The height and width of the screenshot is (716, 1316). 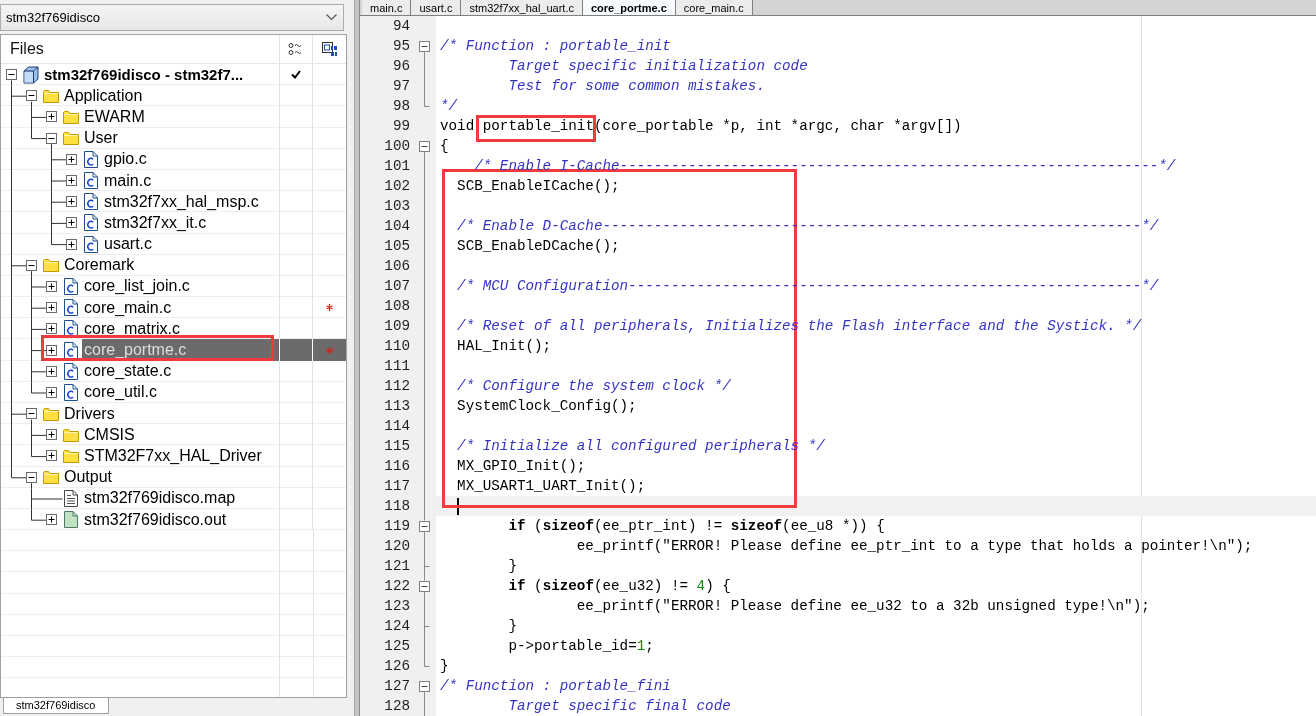 What do you see at coordinates (103, 95) in the screenshot?
I see `tree-item: Application` at bounding box center [103, 95].